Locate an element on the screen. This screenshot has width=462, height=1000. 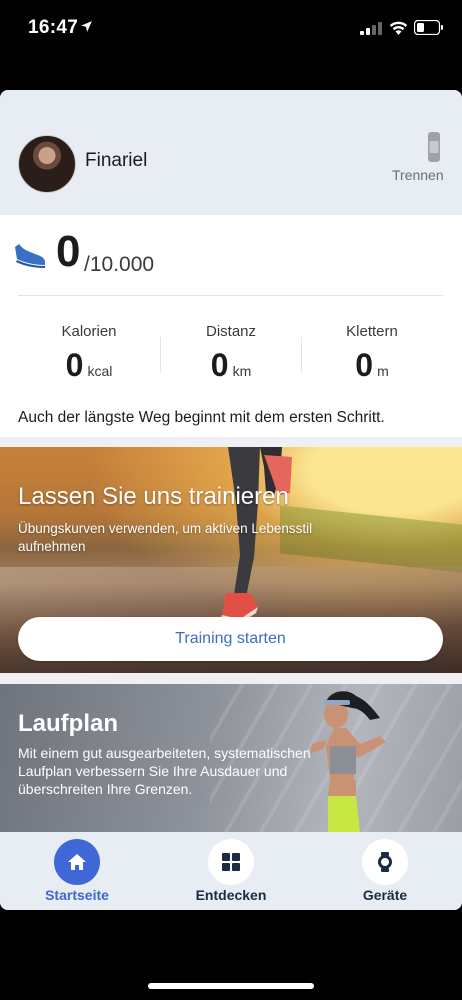
metric-climb: Klettern 0m is located at coordinates (372, 358).